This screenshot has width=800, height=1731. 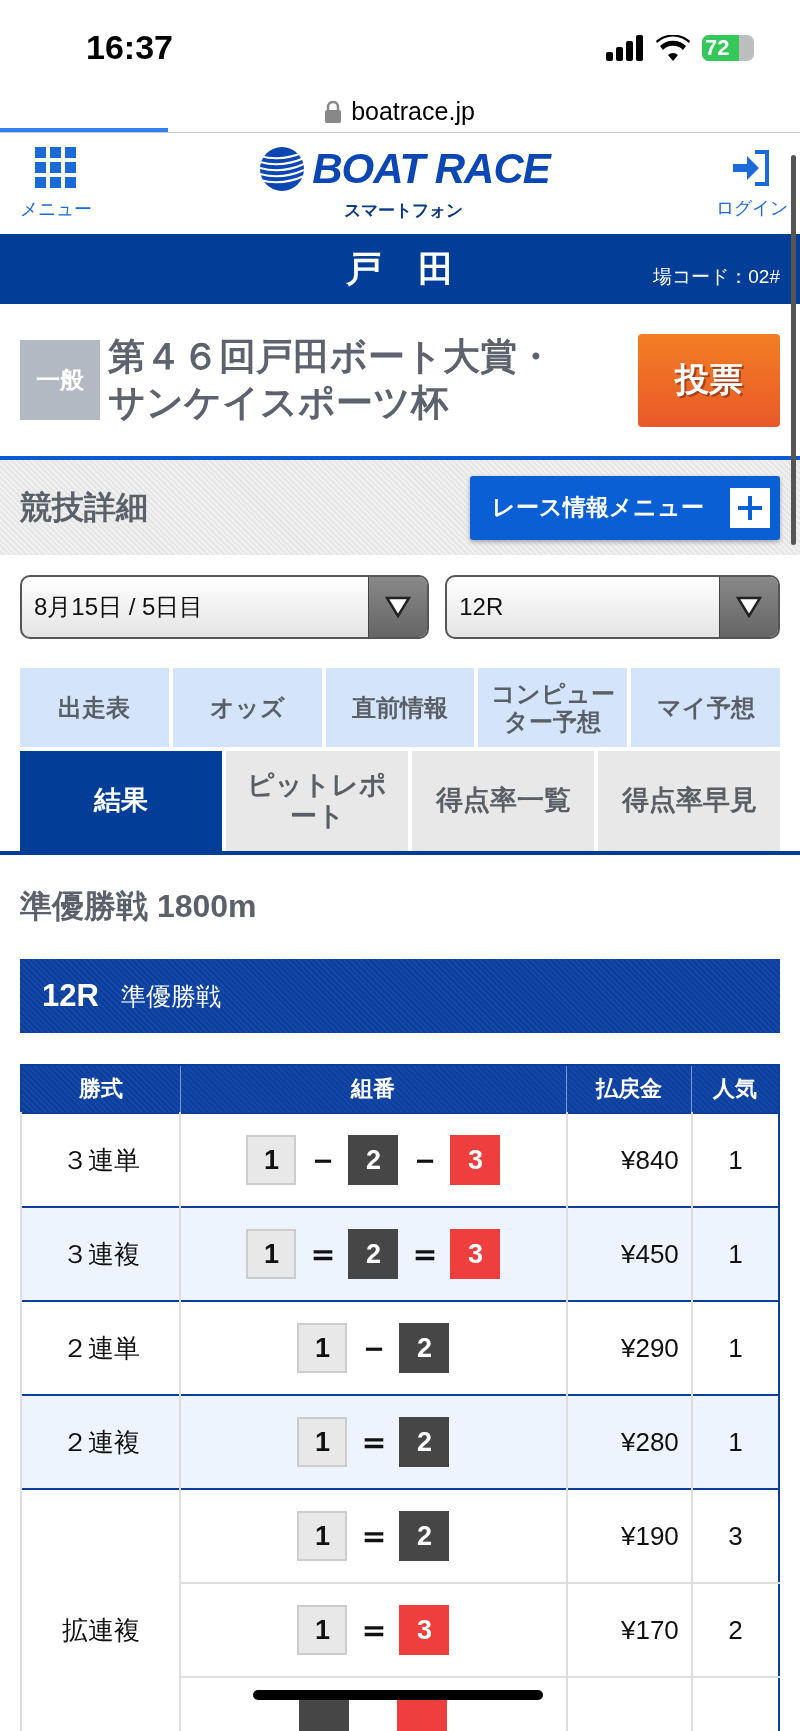 What do you see at coordinates (282, 169) in the screenshot?
I see `logo-icon` at bounding box center [282, 169].